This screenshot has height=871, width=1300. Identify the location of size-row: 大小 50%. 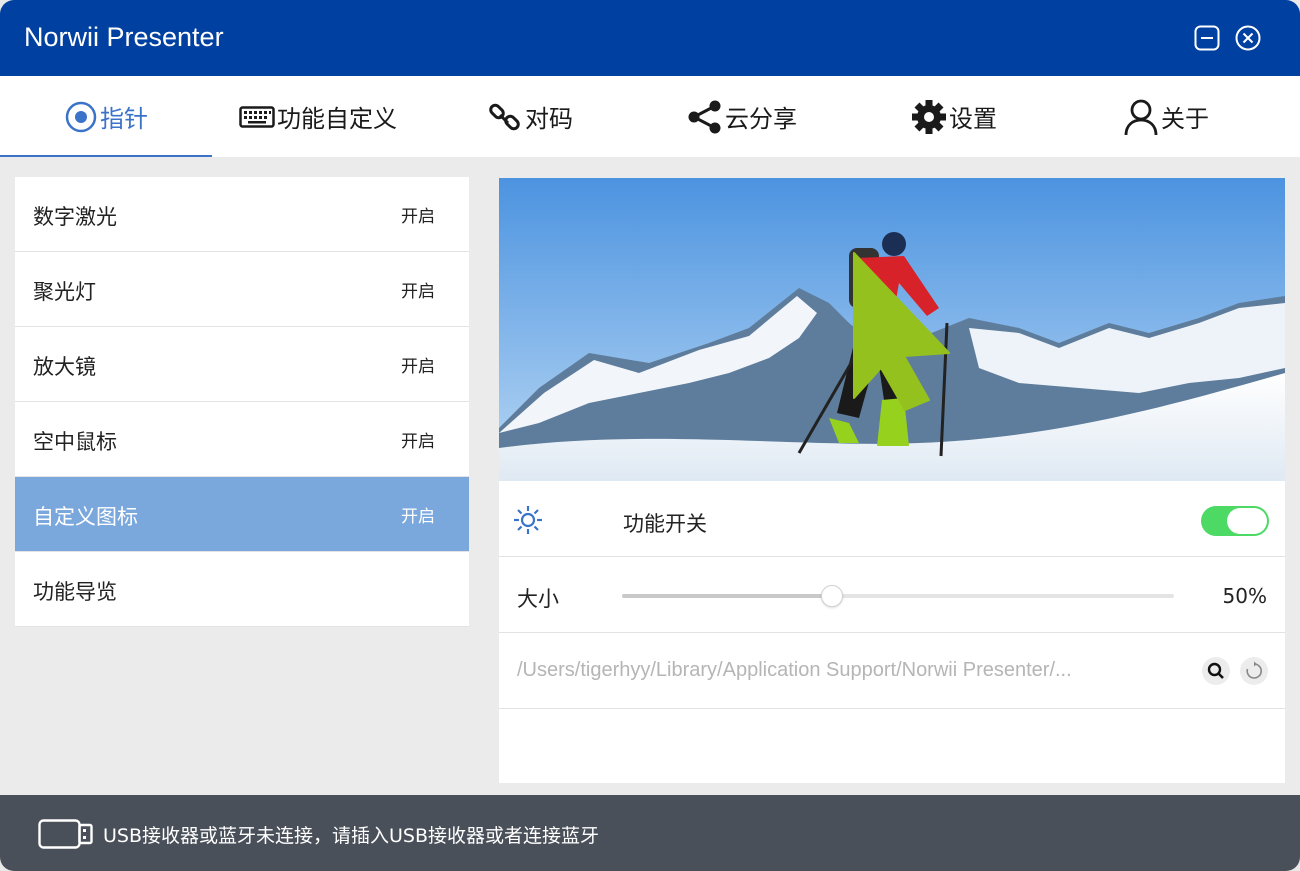
(892, 595).